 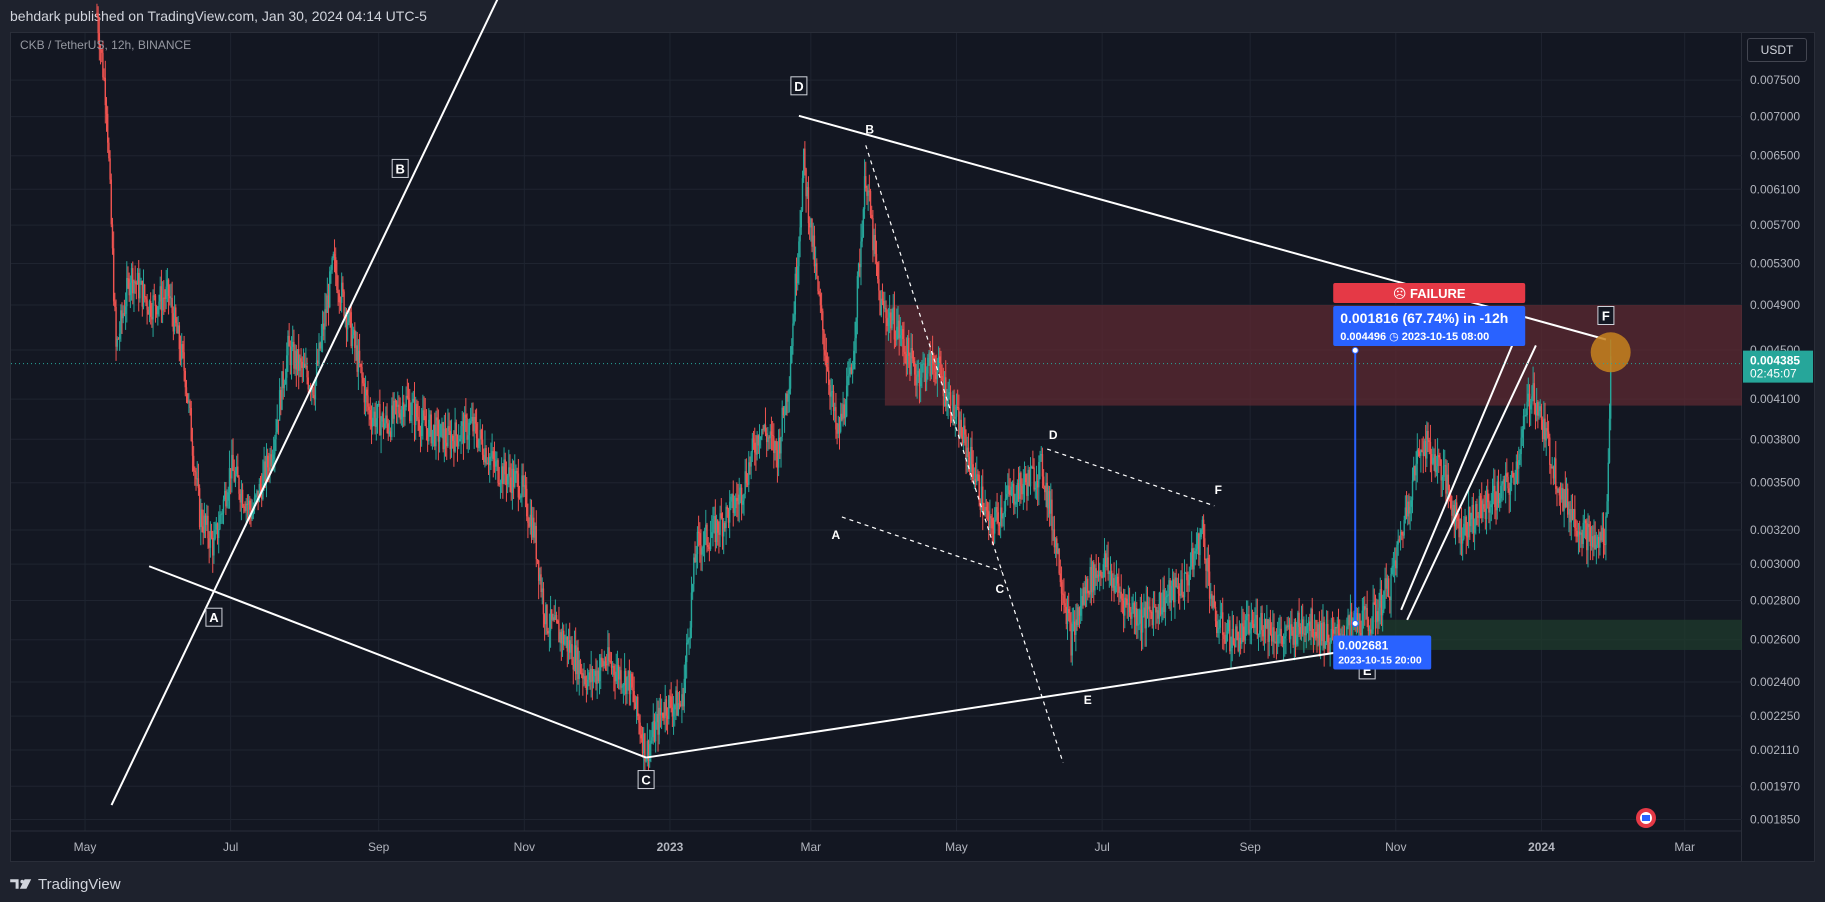 What do you see at coordinates (1777, 50) in the screenshot?
I see `currency-button: USDT` at bounding box center [1777, 50].